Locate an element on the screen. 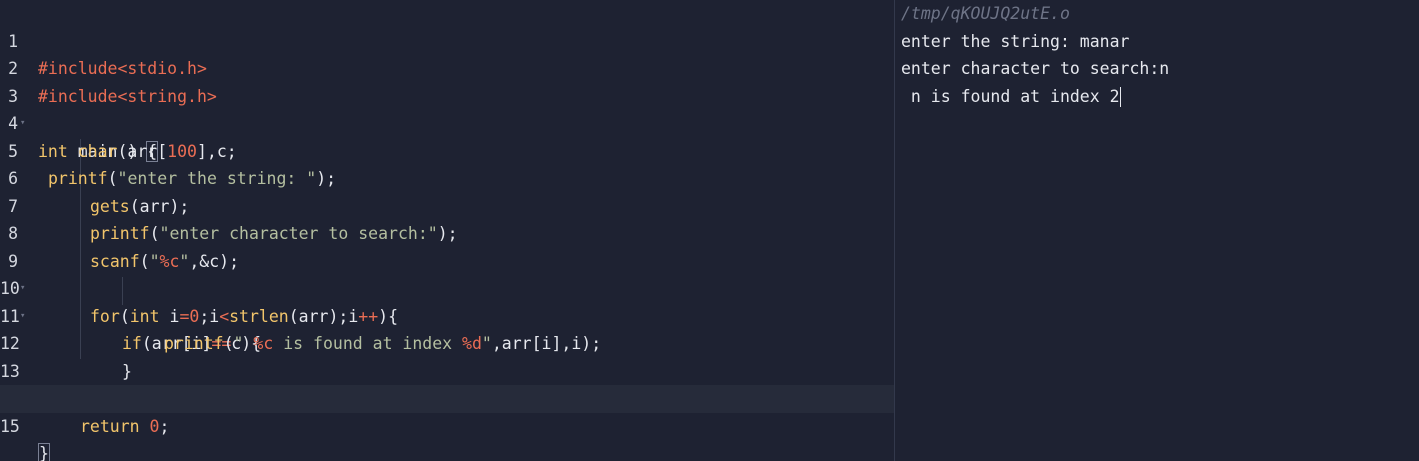 The height and width of the screenshot is (461, 1419). code-line: 13 } is located at coordinates (447, 369).